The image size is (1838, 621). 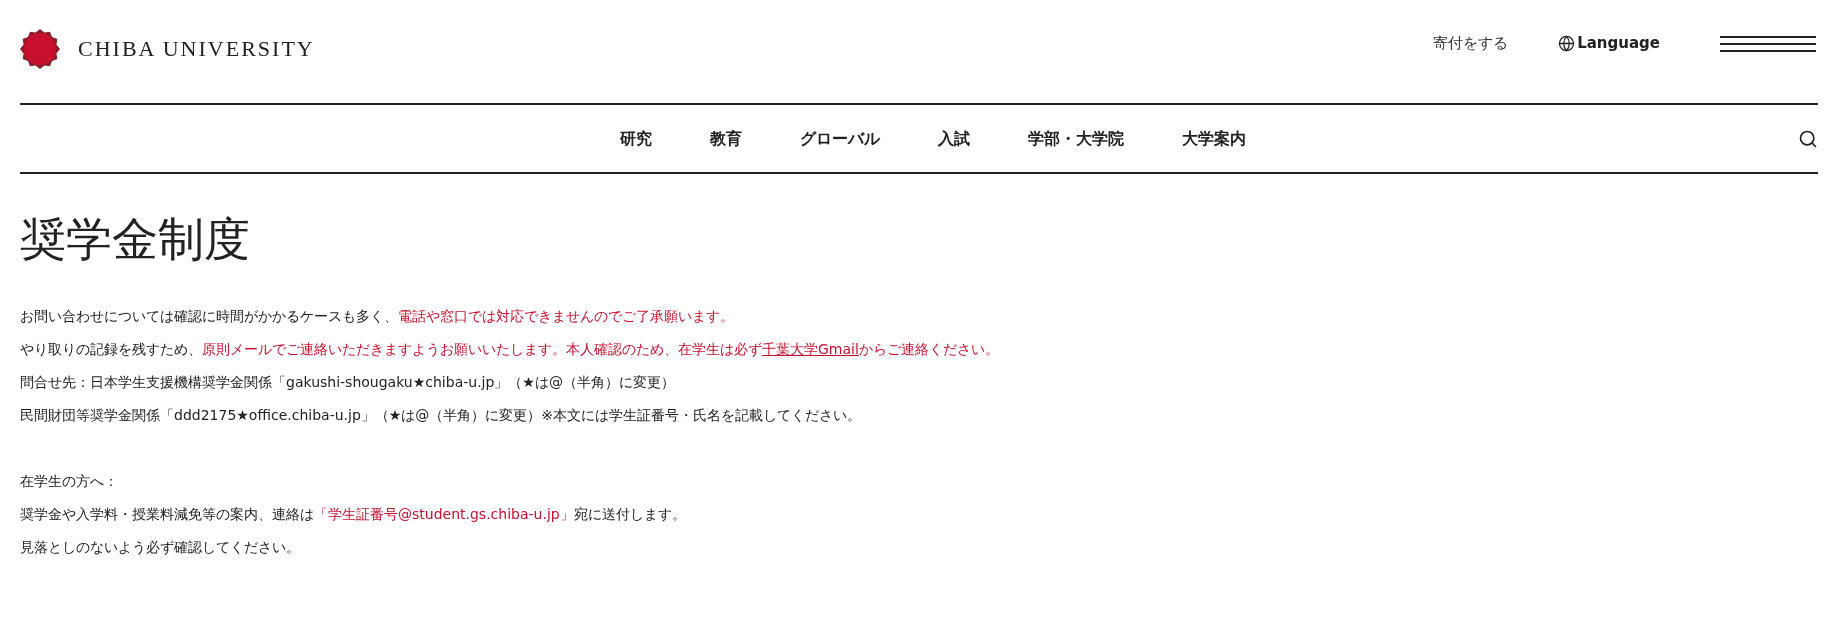 What do you see at coordinates (636, 138) in the screenshot?
I see `nav-link: 研究` at bounding box center [636, 138].